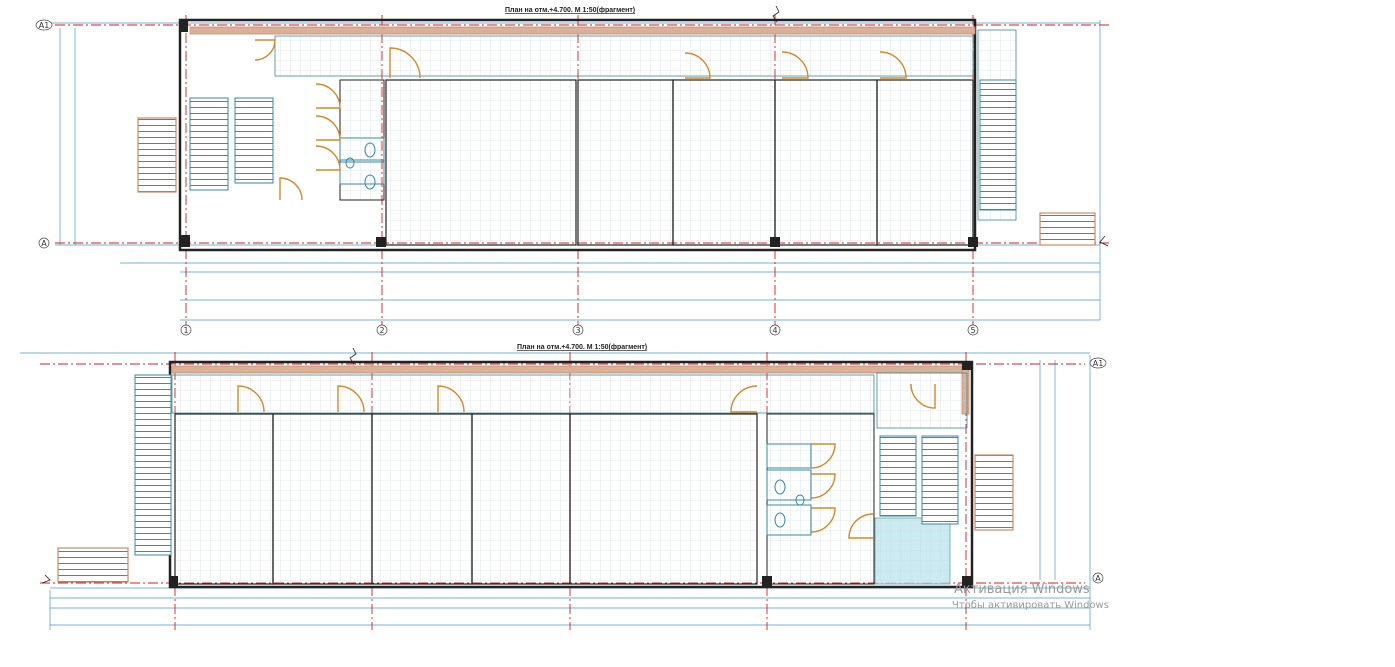  I want to click on bottom-axis-markers: А1 А, so click(1098, 470).